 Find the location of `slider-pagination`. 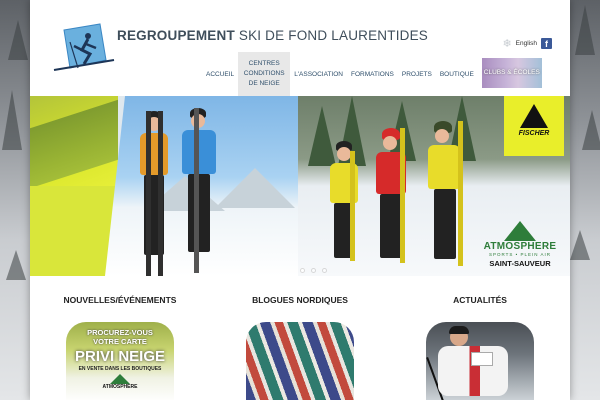

slider-pagination is located at coordinates (313, 270).